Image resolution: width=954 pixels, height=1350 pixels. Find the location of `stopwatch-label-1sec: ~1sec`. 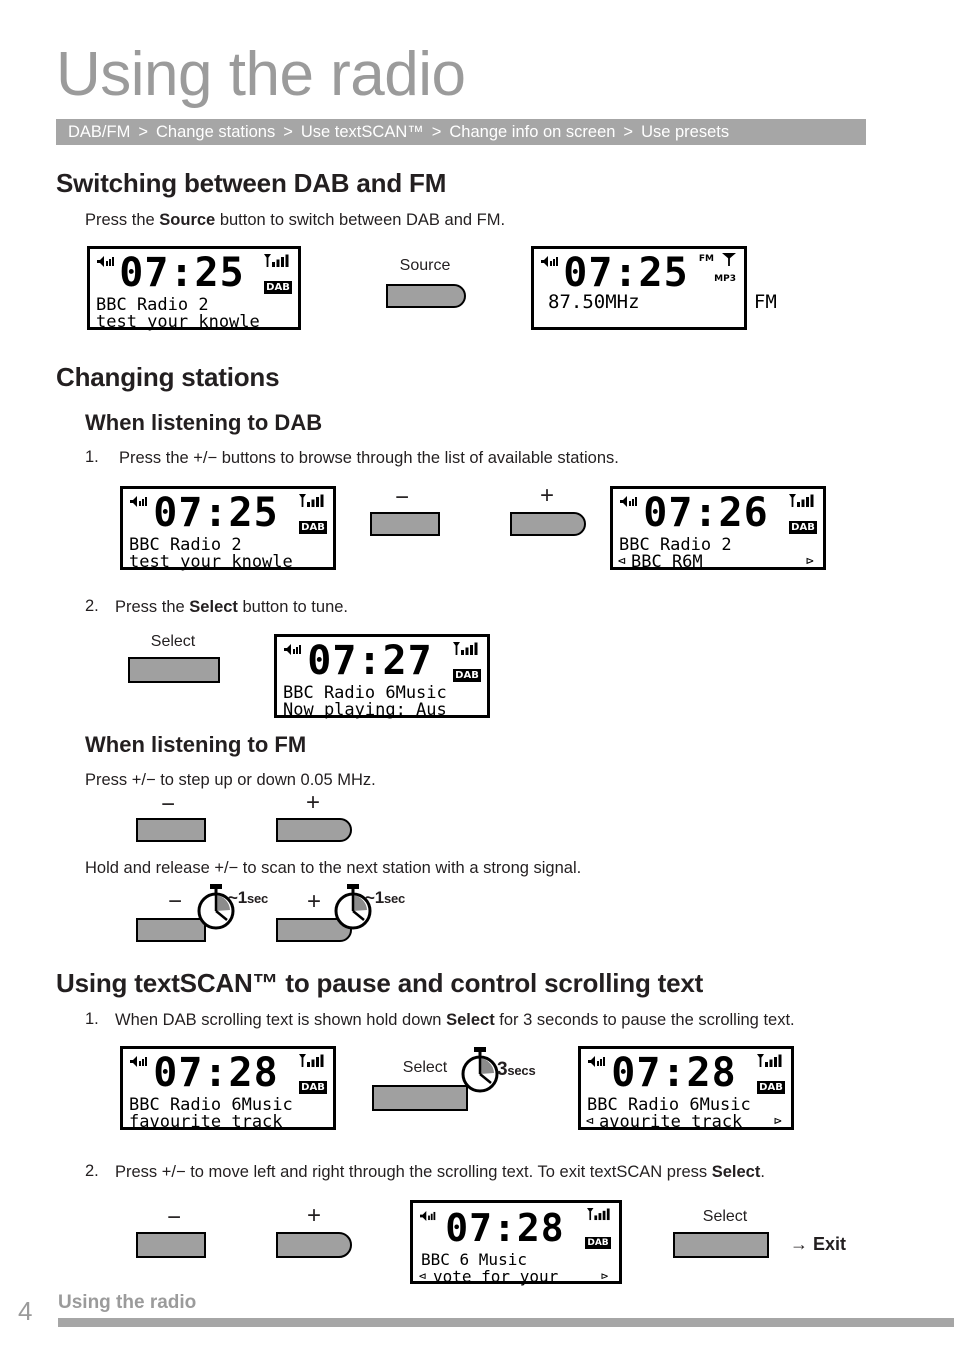

stopwatch-label-1sec: ~1sec is located at coordinates (248, 898).